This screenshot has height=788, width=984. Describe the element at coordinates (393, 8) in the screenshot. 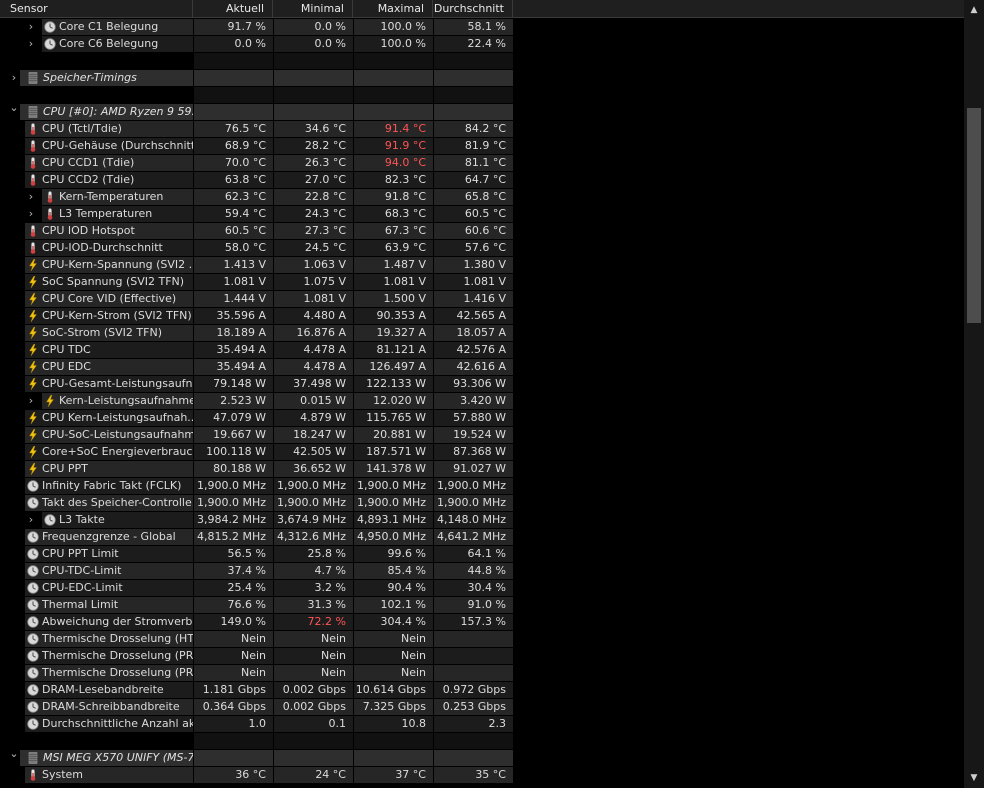

I see `column-header-max: Maximal` at that location.